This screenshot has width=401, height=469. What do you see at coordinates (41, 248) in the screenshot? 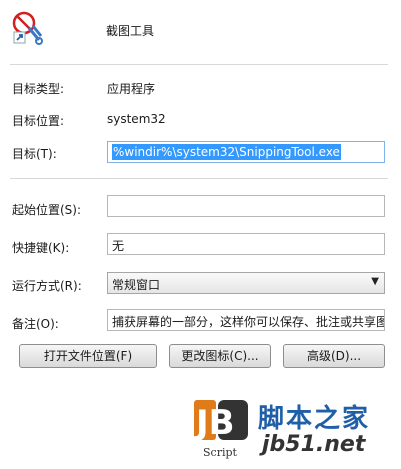
I see `shortcut-key-label: 快捷键(K):` at bounding box center [41, 248].